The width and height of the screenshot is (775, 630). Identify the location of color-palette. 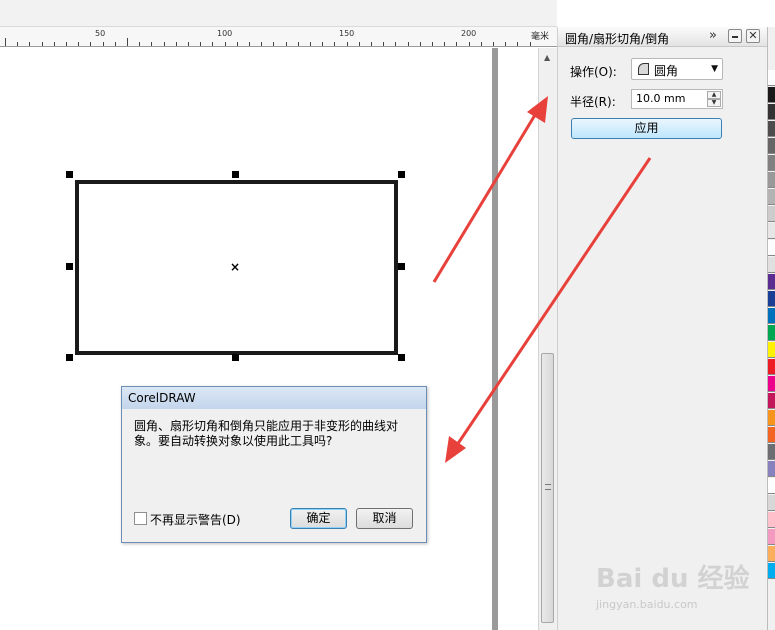
(771, 328).